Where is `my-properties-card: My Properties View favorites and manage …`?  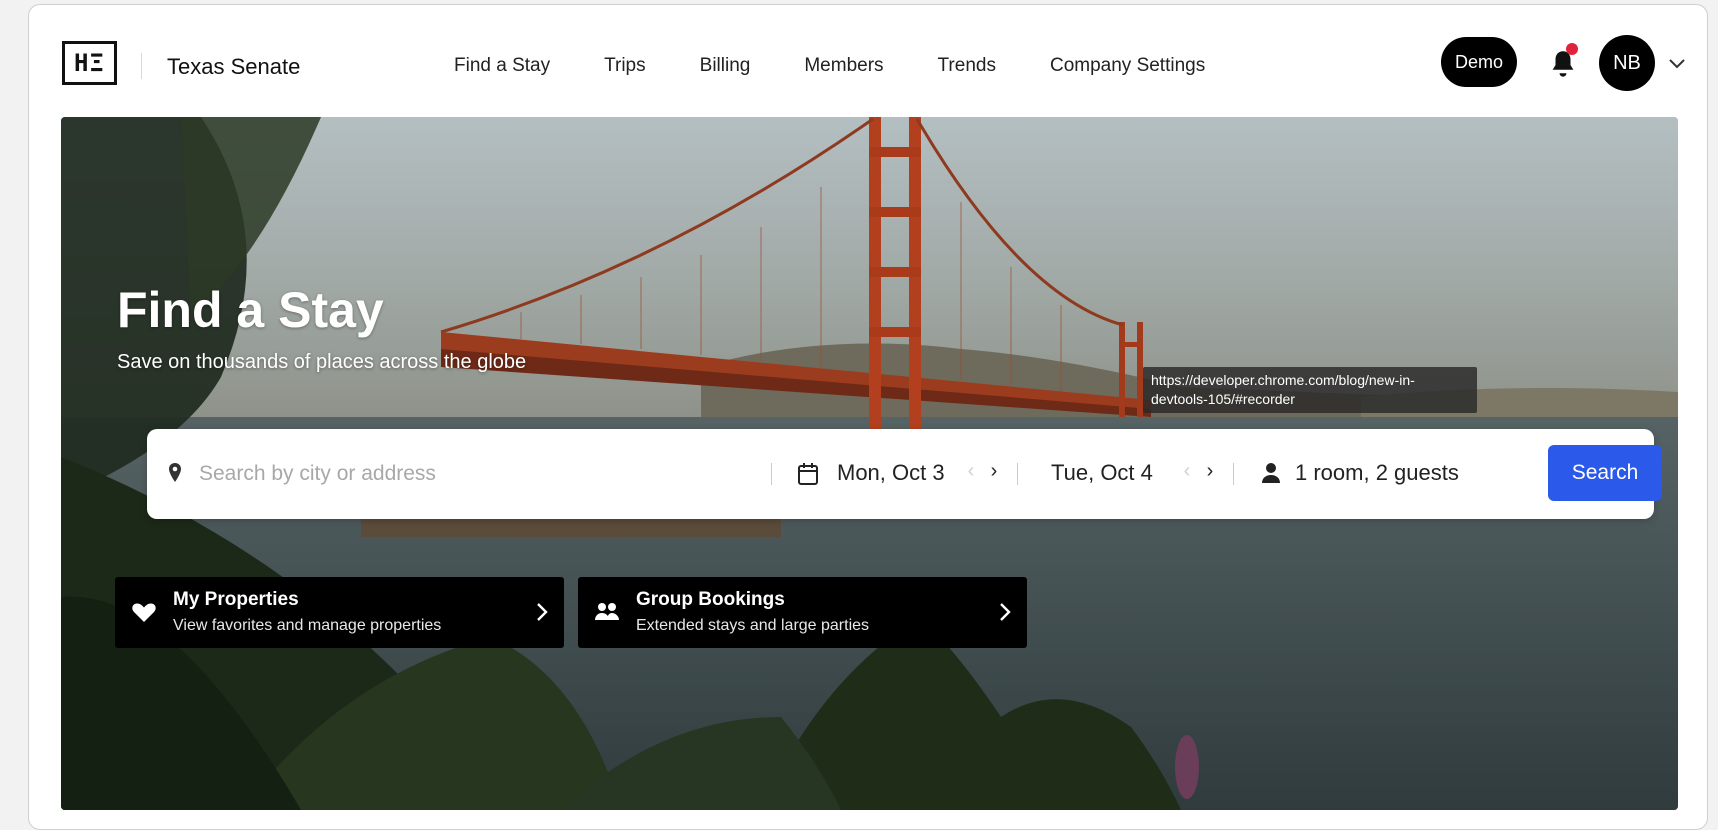 my-properties-card: My Properties View favorites and manage … is located at coordinates (339, 612).